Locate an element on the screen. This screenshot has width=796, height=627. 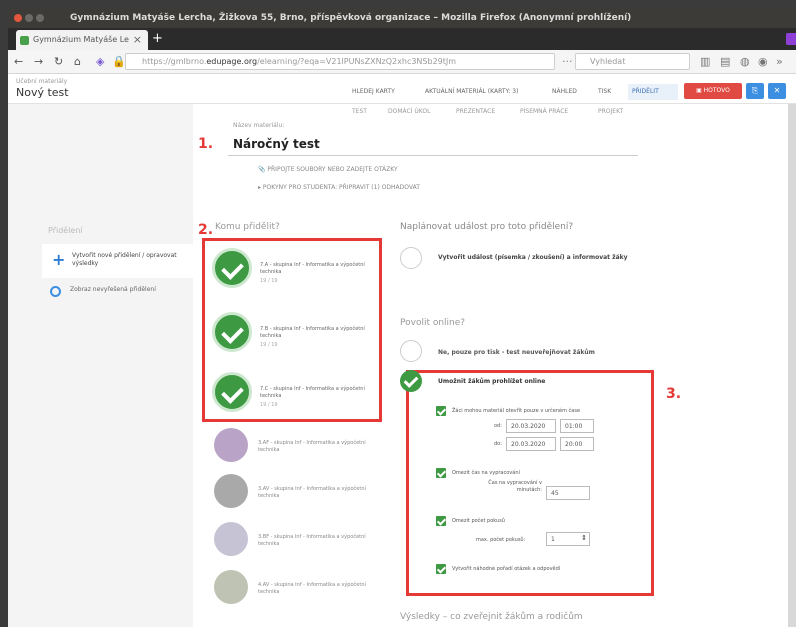
reload-button: ↻ is located at coordinates (58, 61).